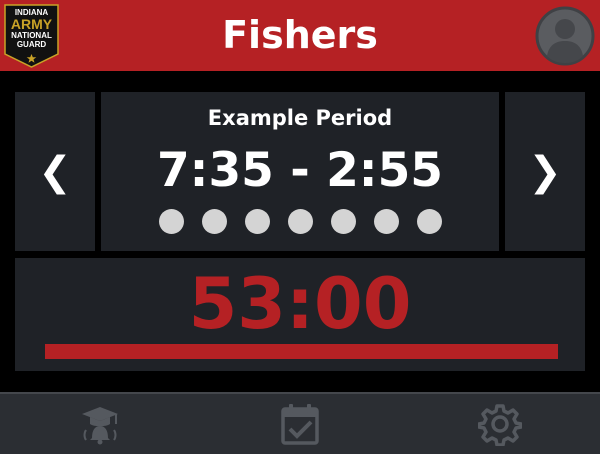 The width and height of the screenshot is (600, 454). I want to click on chevron-left-icon: ❮, so click(55, 171).